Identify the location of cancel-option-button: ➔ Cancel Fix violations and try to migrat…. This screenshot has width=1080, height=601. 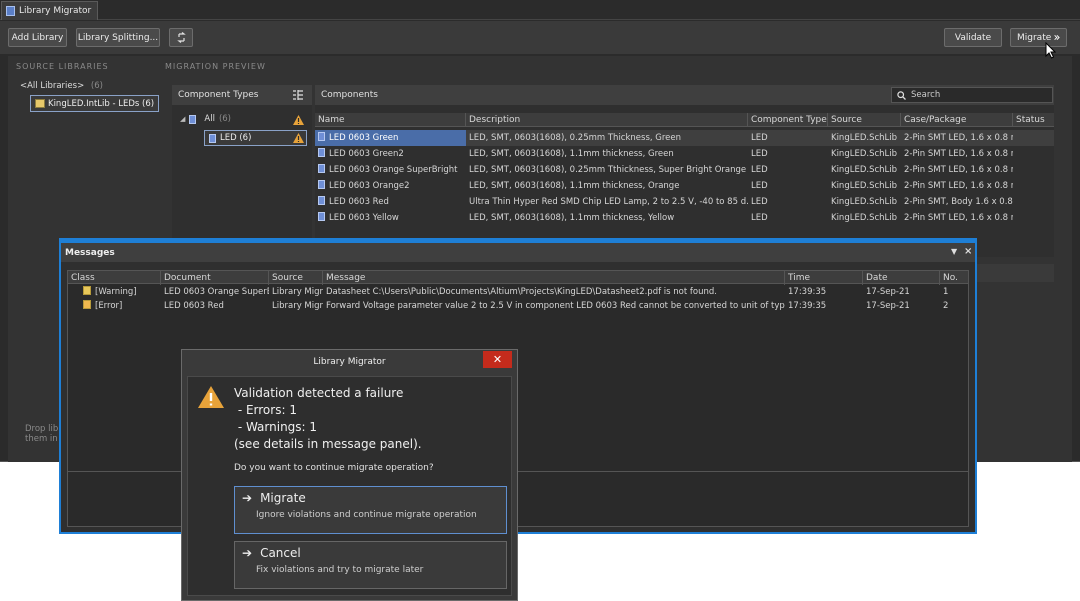
(370, 565).